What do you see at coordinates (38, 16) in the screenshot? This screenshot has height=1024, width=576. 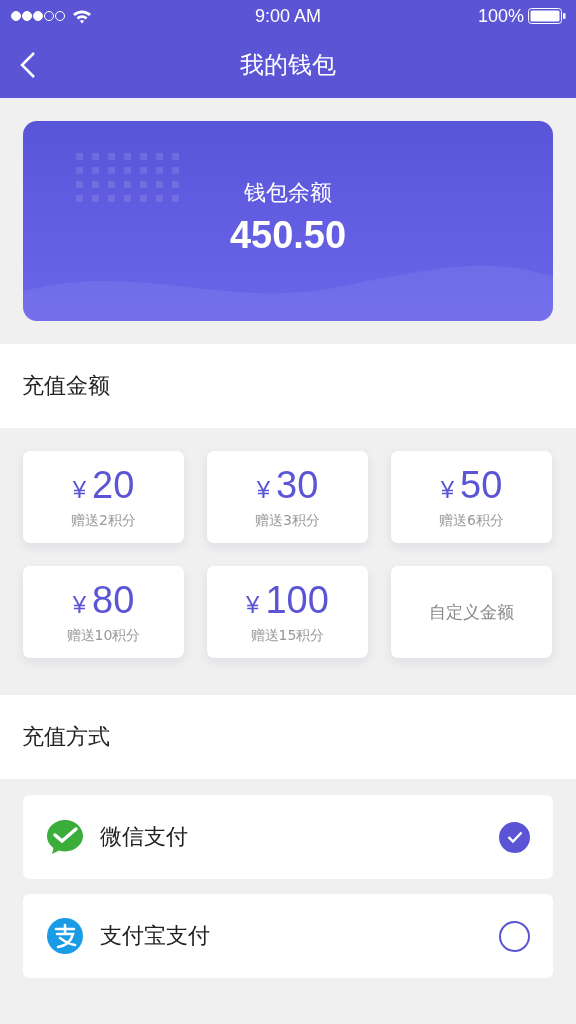 I see `signal-icon` at bounding box center [38, 16].